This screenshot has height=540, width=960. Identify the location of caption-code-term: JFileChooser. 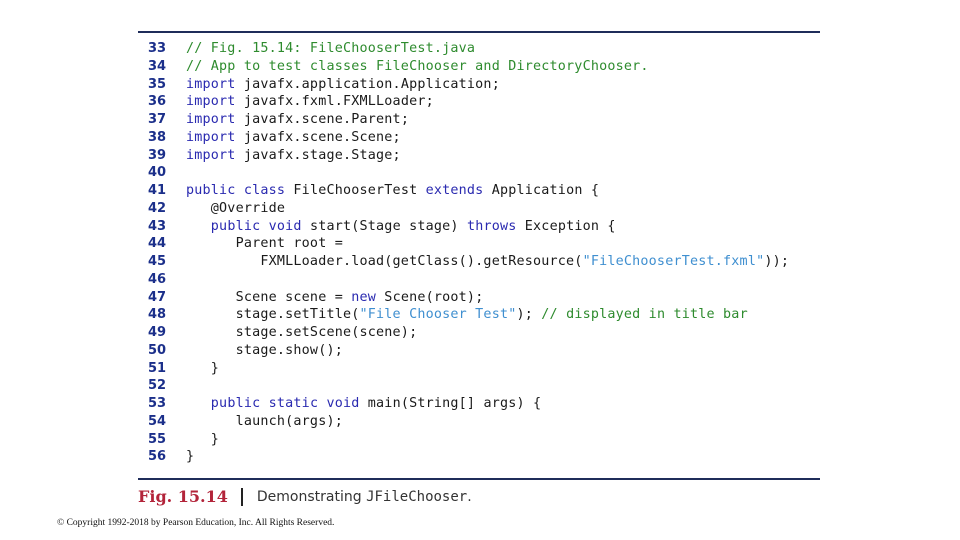
(417, 496).